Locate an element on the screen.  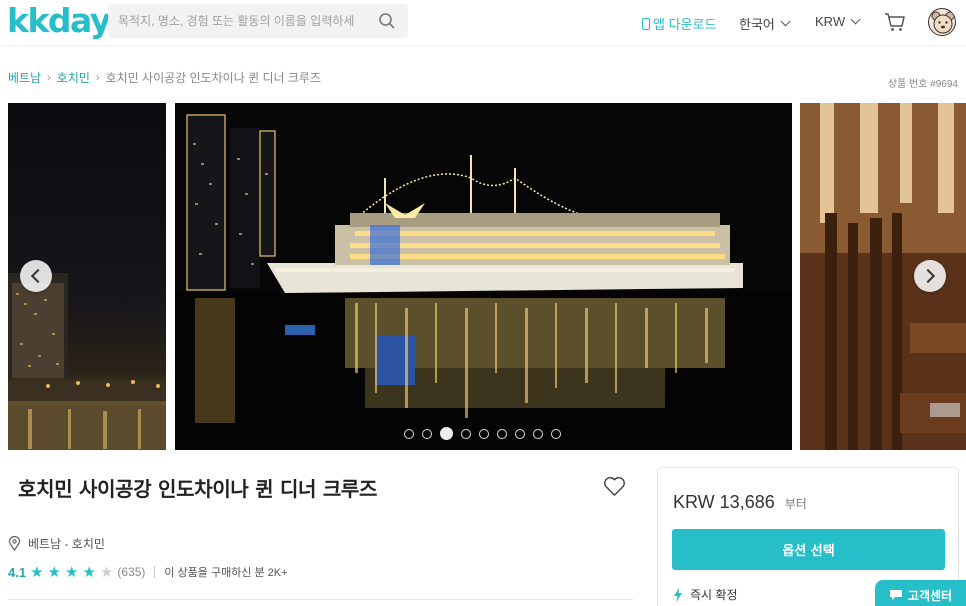
breadcrumb-item-vietnam: 베트남 is located at coordinates (24, 77).